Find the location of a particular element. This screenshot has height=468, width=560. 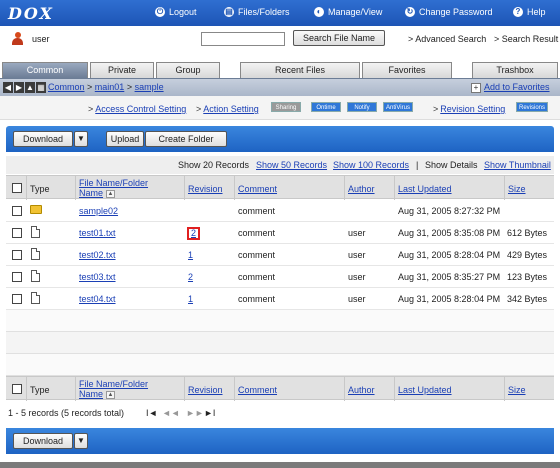

create-folder-button: Create Folder is located at coordinates (186, 139).